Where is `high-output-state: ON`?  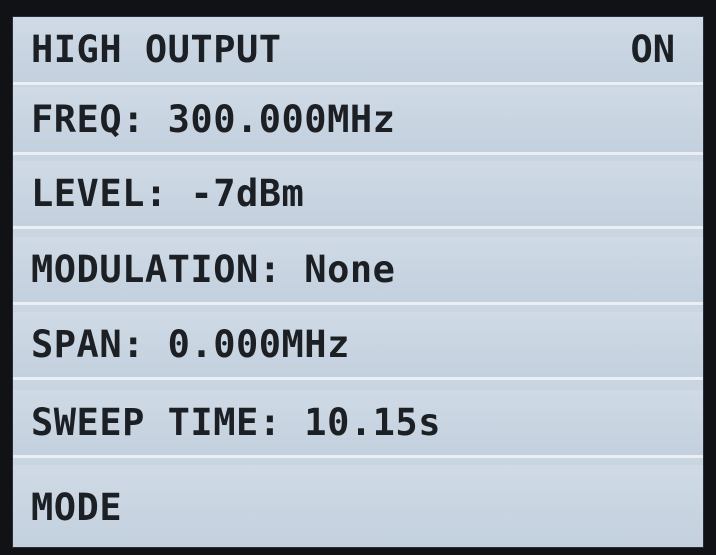 high-output-state: ON is located at coordinates (652, 49).